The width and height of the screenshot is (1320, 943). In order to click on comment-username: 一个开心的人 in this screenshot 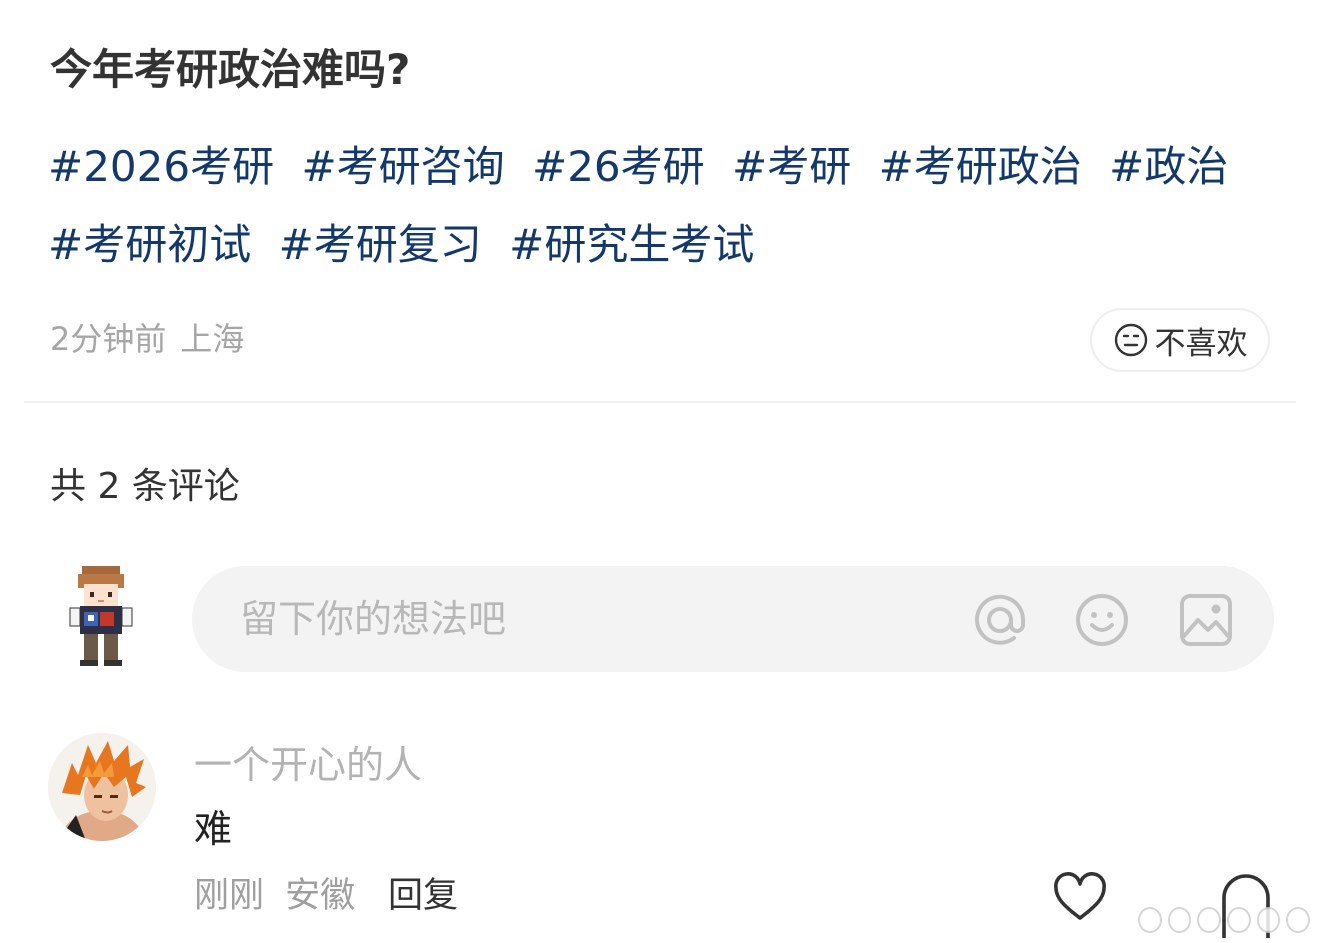, I will do `click(308, 765)`.